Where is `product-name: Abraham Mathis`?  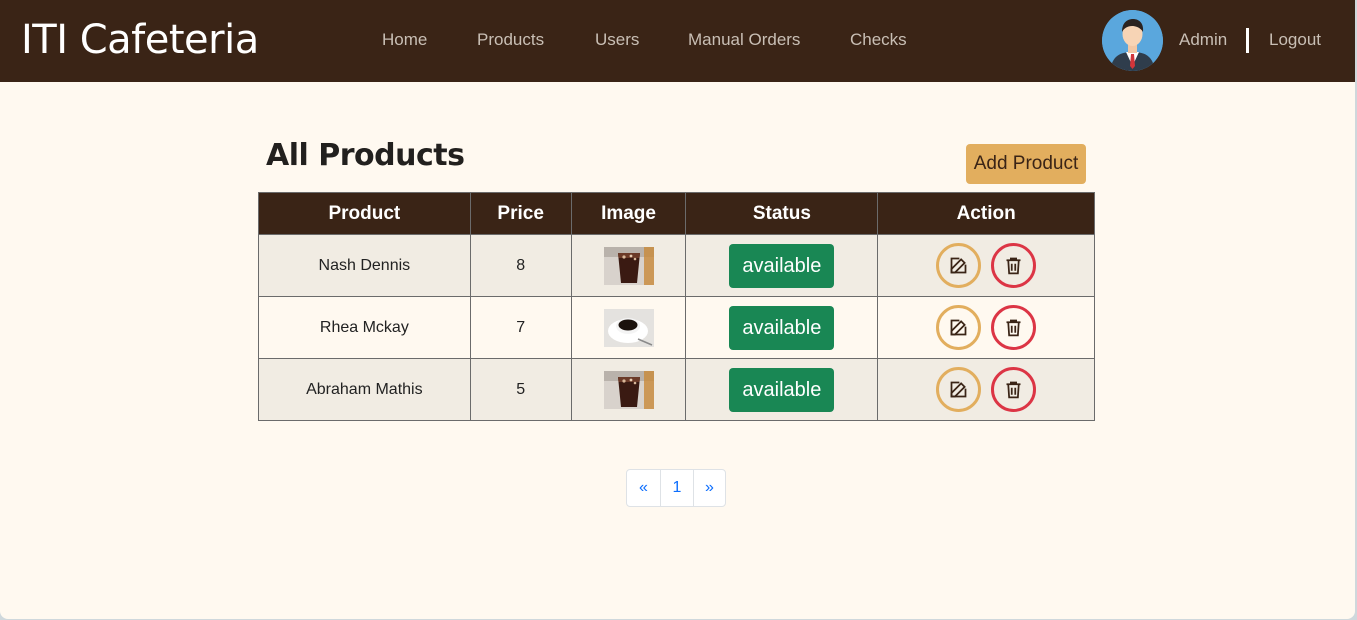 product-name: Abraham Mathis is located at coordinates (364, 389).